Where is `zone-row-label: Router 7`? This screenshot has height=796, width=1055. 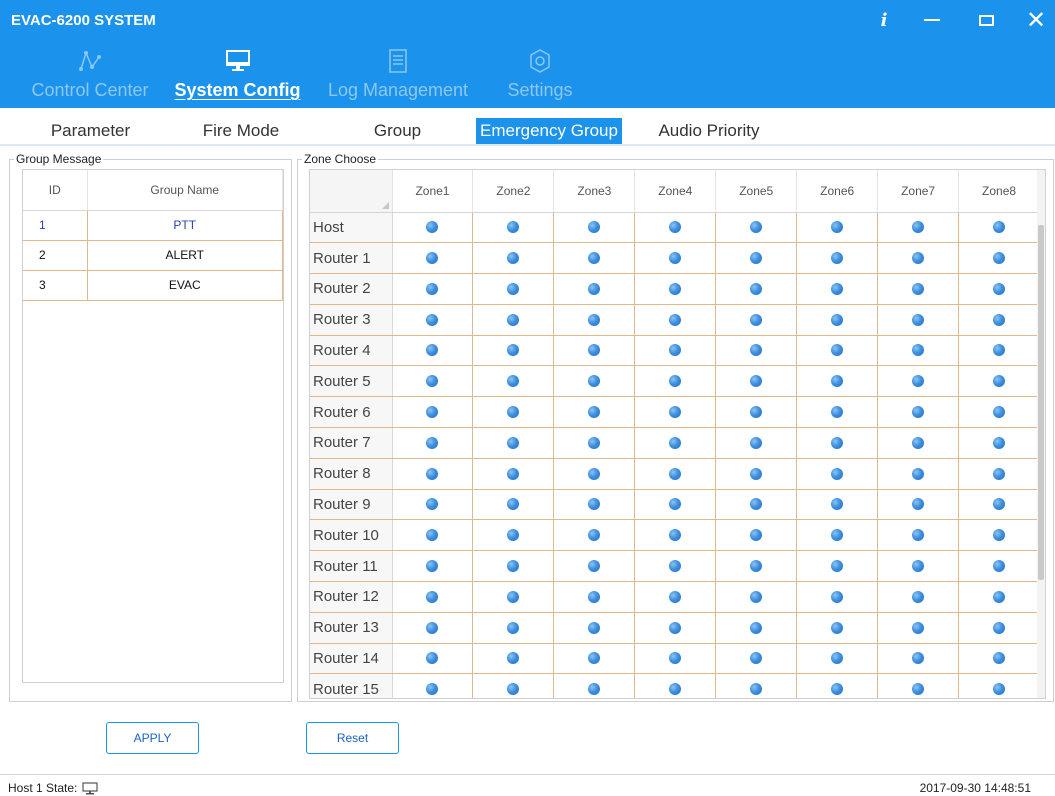 zone-row-label: Router 7 is located at coordinates (351, 443).